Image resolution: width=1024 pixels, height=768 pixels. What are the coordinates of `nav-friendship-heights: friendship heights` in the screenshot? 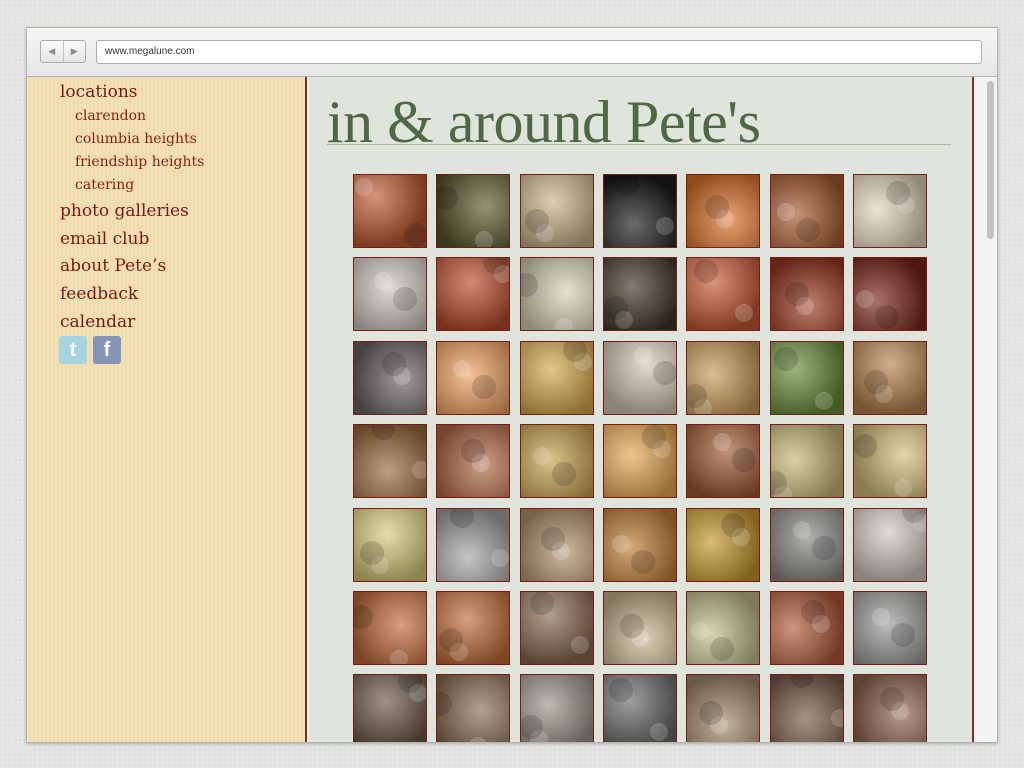 It's located at (139, 162).